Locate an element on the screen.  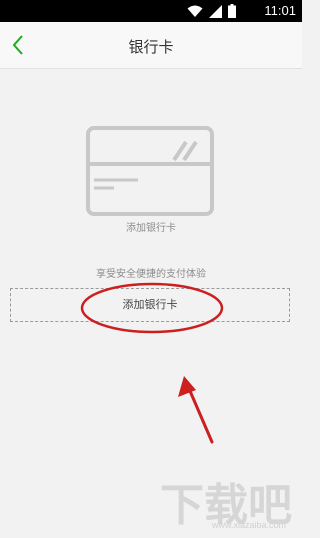
wifi-icon is located at coordinates (195, 11).